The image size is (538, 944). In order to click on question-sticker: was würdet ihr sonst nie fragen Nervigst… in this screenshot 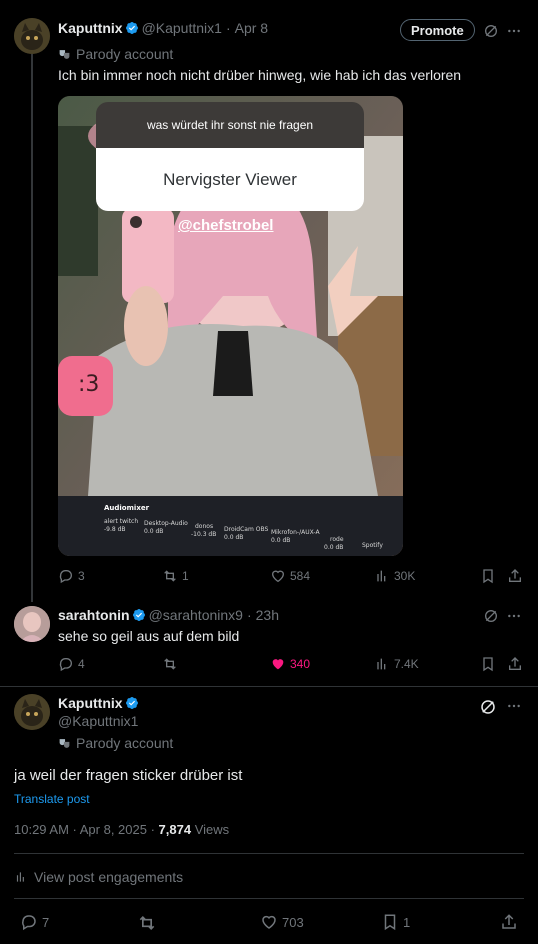, I will do `click(230, 156)`.